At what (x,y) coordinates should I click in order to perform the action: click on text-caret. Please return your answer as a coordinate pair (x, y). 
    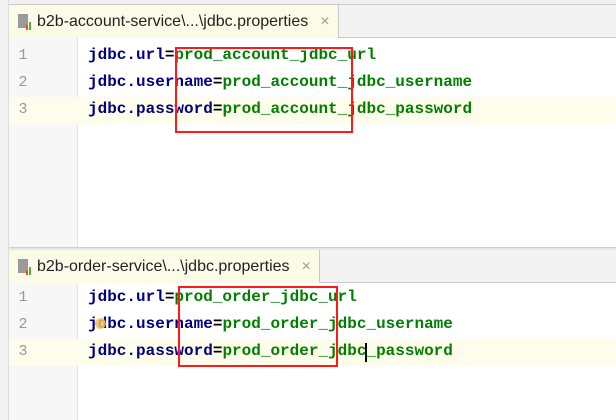
    Looking at the image, I should click on (366, 352).